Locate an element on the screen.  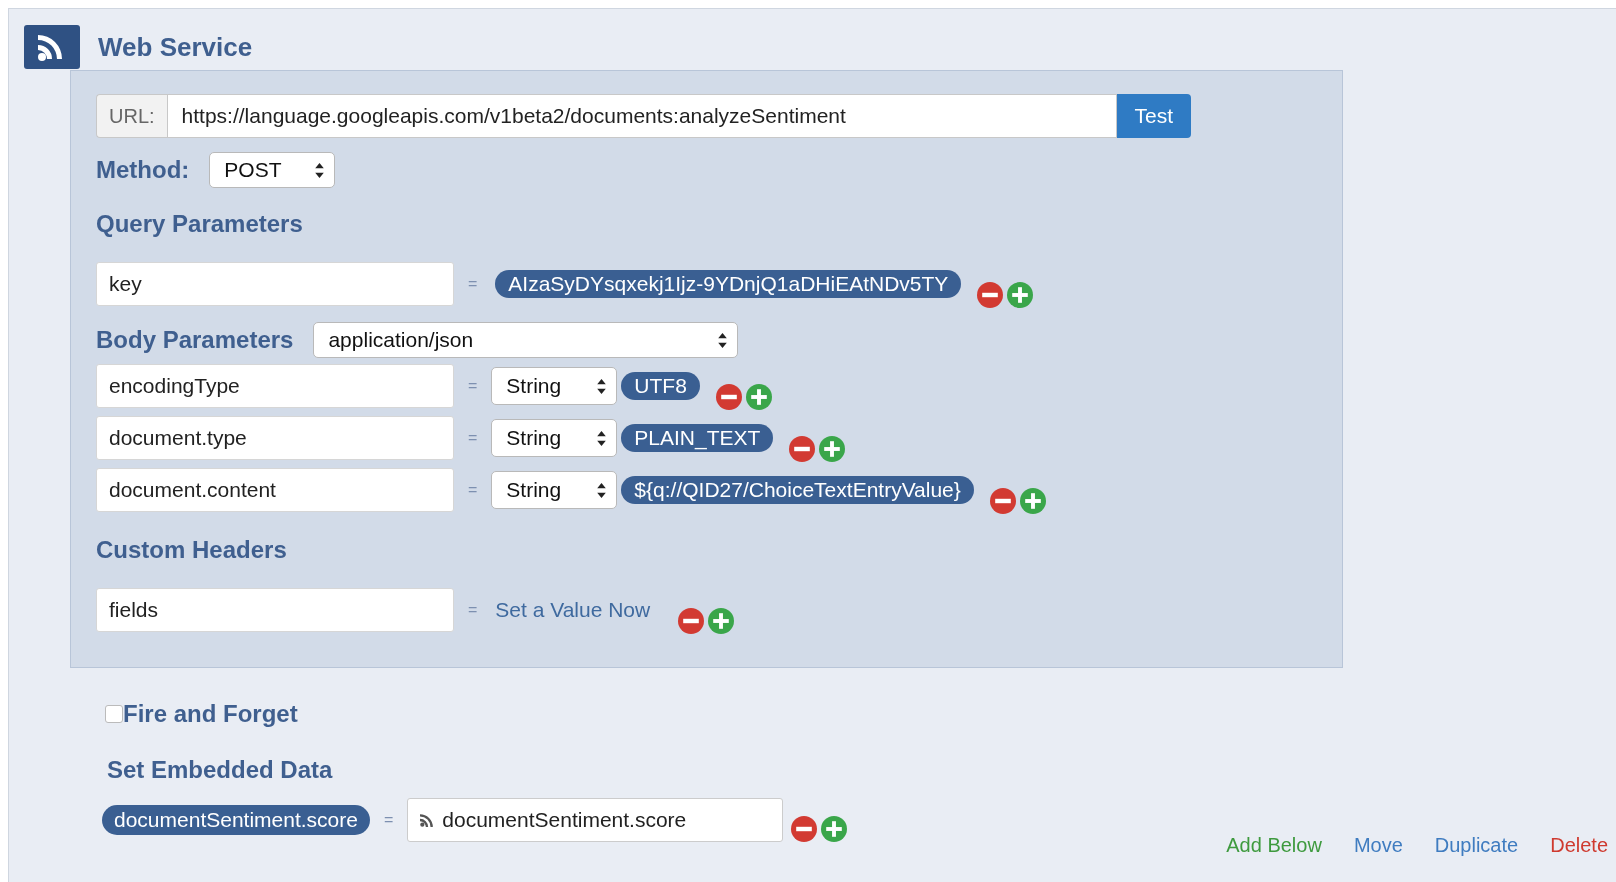
section-title: Query Parameters is located at coordinates (200, 224).